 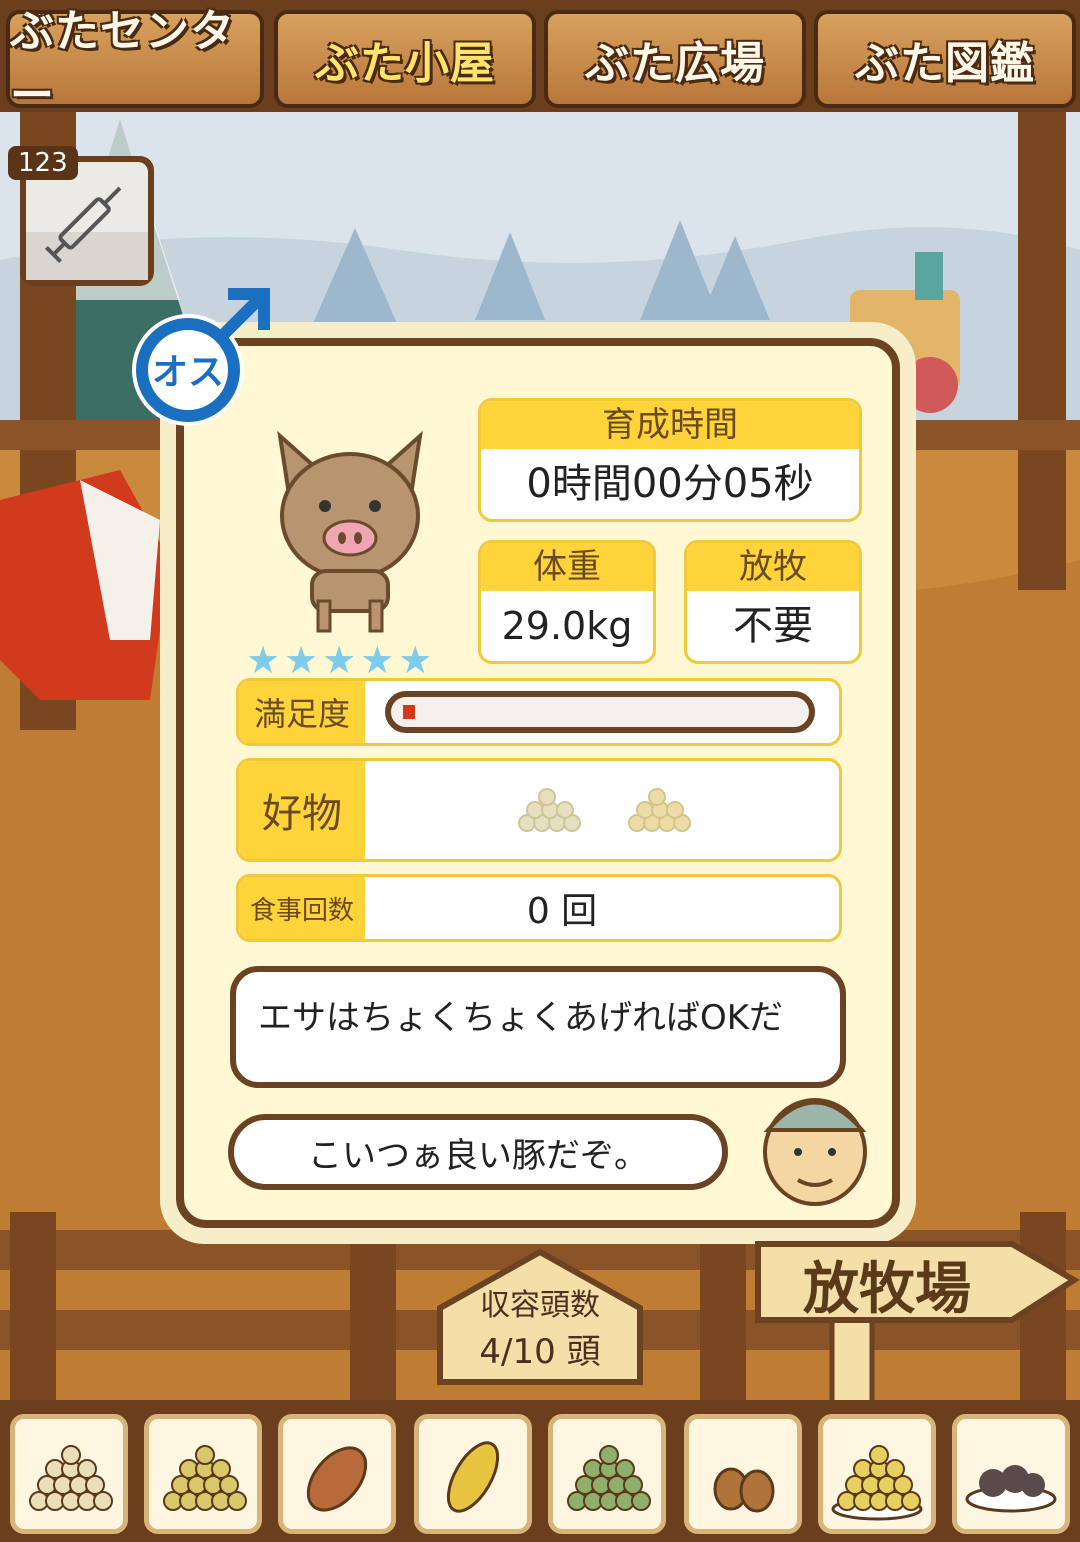 I want to click on grazing-value: 不要, so click(x=773, y=626).